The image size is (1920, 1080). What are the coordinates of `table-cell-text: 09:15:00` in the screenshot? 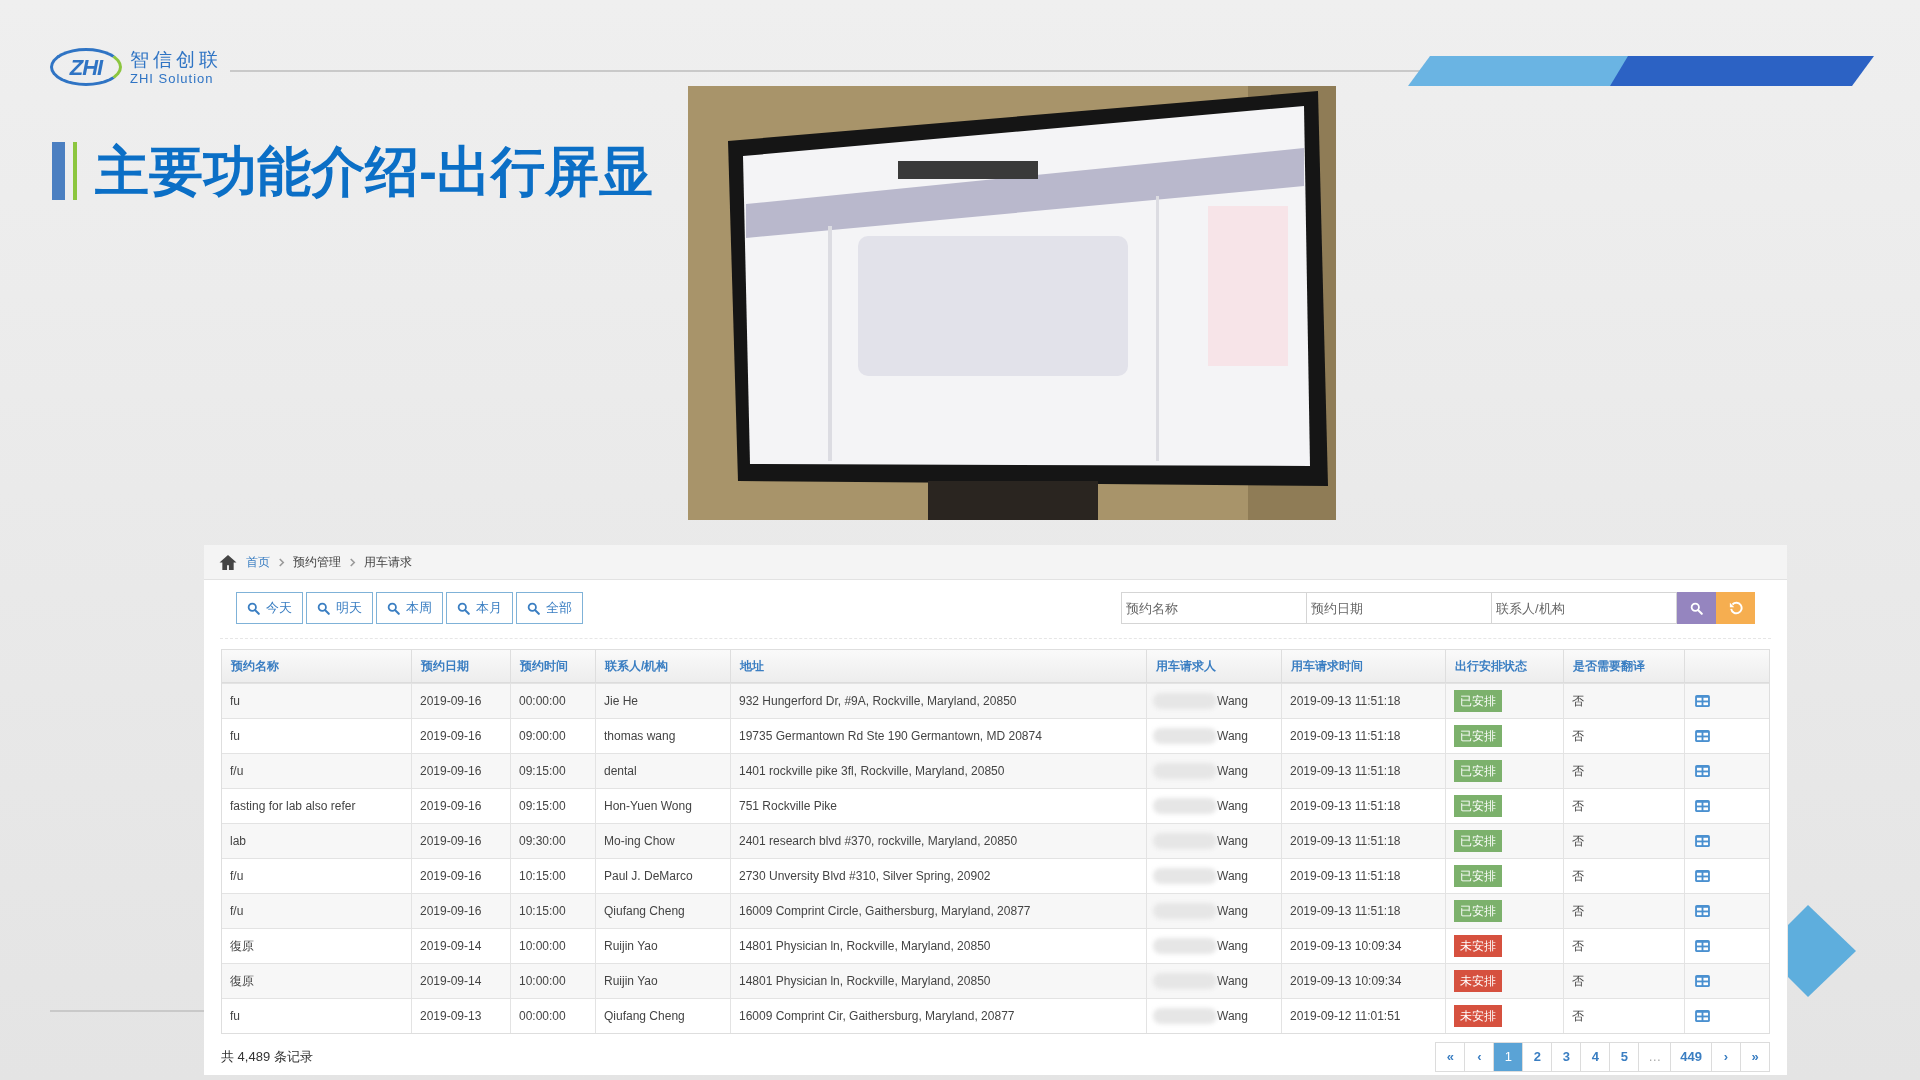 It's located at (542, 771).